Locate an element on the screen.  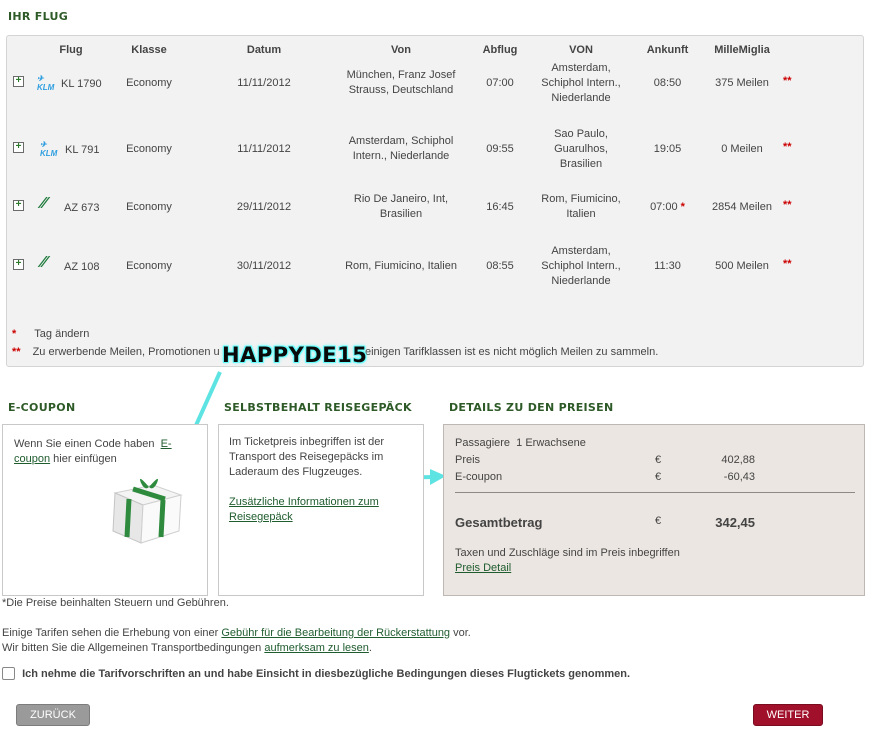
total-line: Gesamtbetrag € 342,45 is located at coordinates (605, 522).